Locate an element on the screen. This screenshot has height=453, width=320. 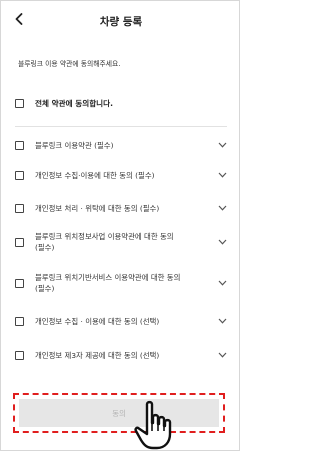
confirm-highlight: 동의 is located at coordinates (119, 413).